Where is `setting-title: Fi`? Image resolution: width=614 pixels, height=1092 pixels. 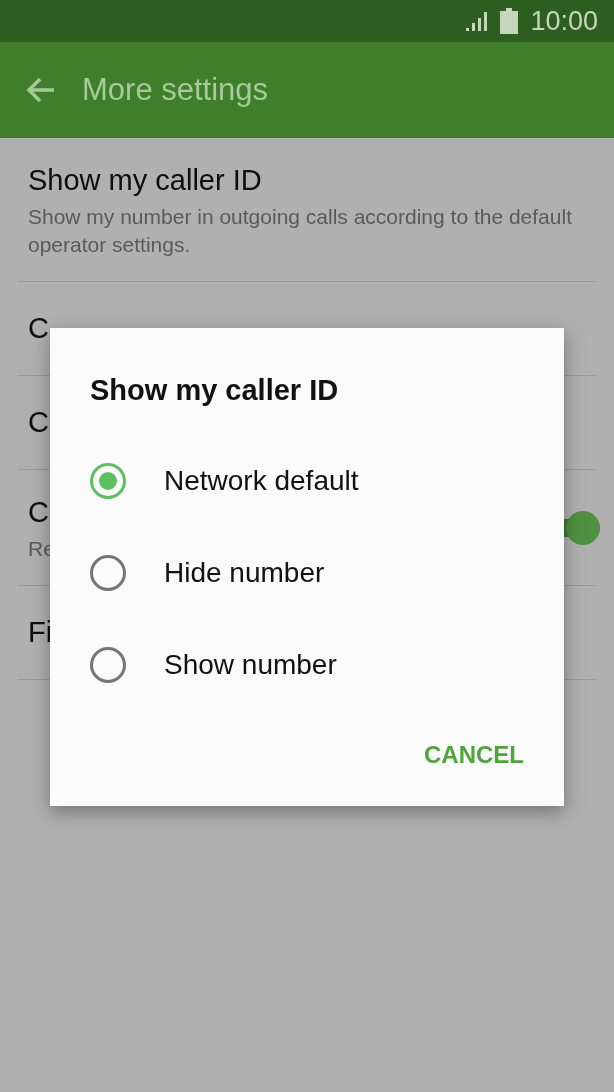
setting-title: Fi is located at coordinates (41, 632).